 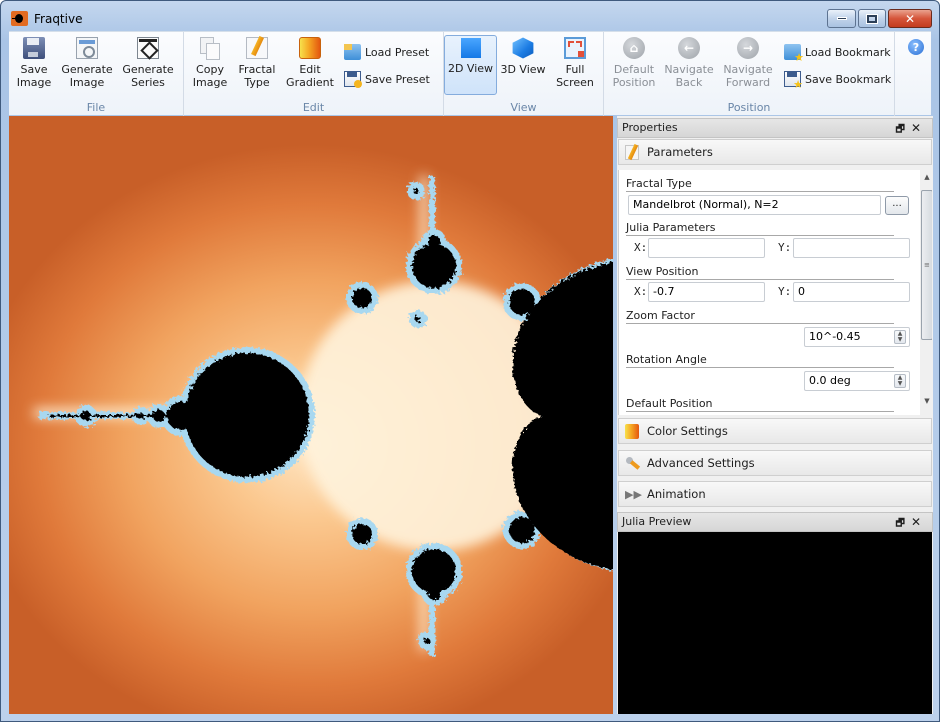 I want to click on load-bookmark-button: Load Bookmark, so click(x=837, y=53).